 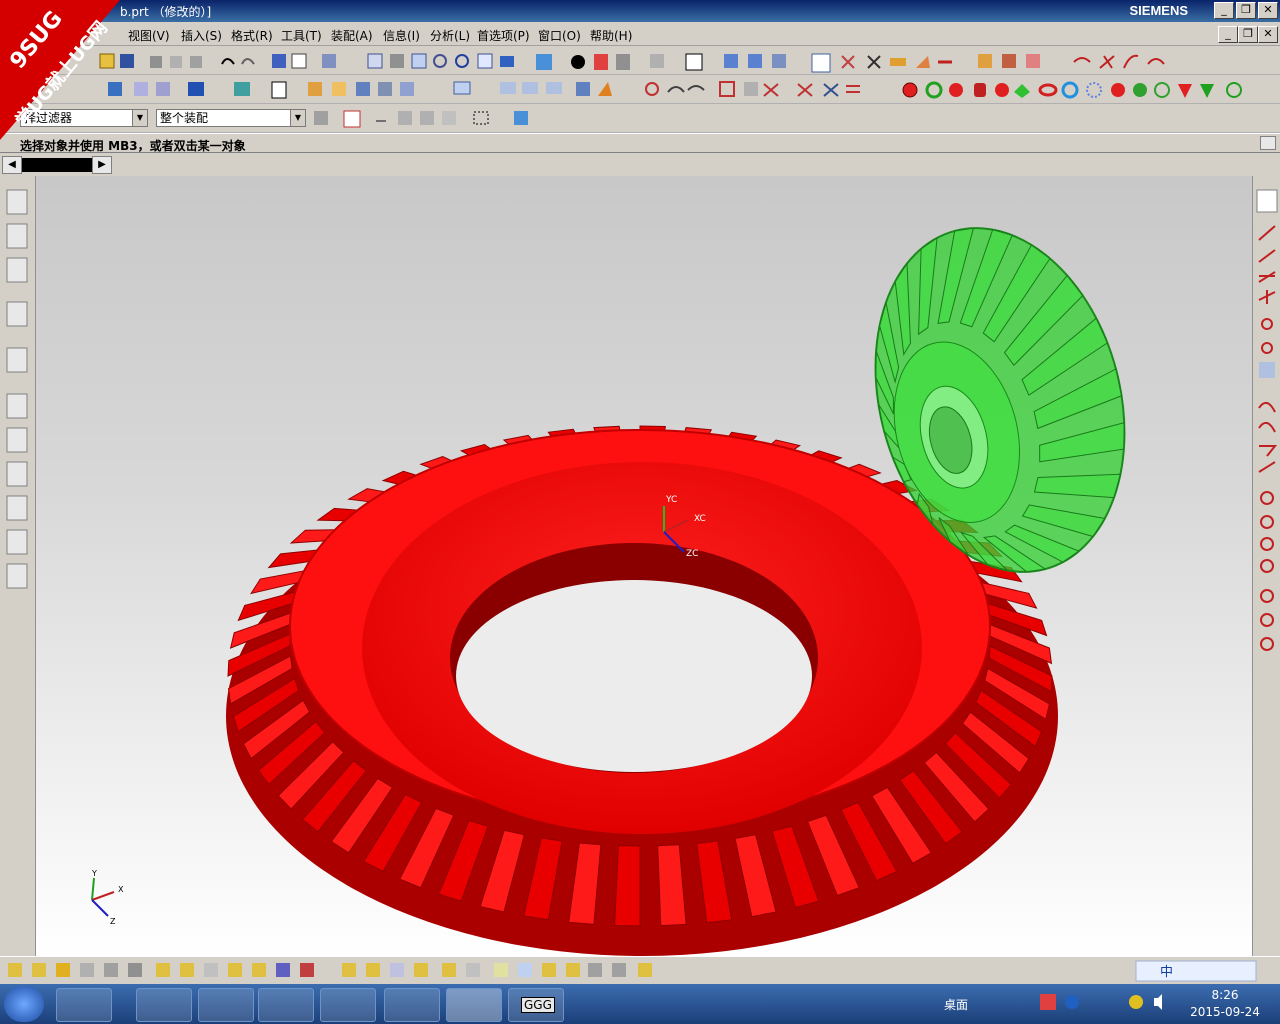 What do you see at coordinates (39, 970) in the screenshot?
I see `new-component-icon` at bounding box center [39, 970].